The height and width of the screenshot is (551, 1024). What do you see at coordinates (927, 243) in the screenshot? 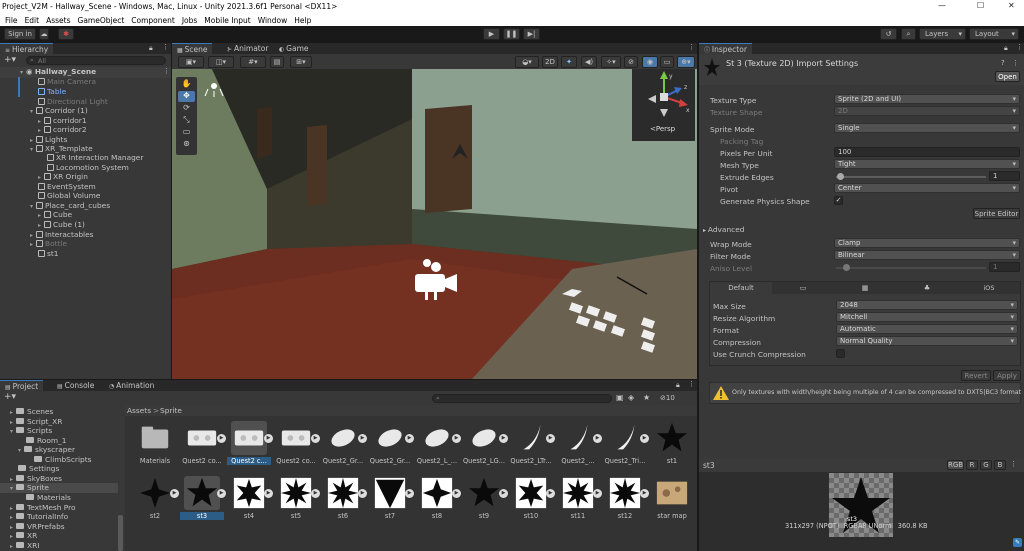
I see `wrap-mode-dropdown: Clamp` at bounding box center [927, 243].